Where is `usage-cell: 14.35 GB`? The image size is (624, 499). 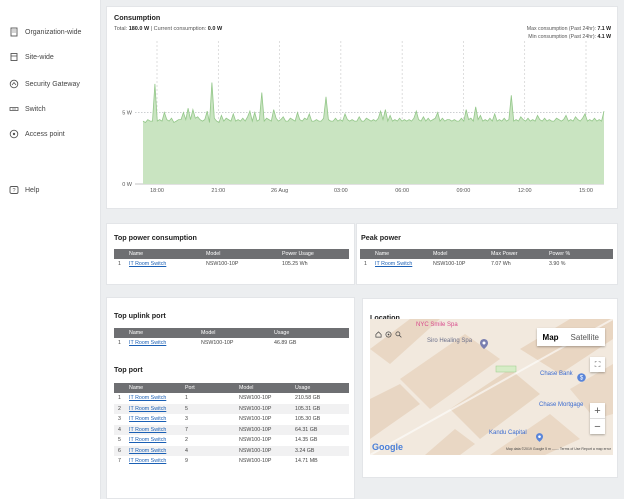 usage-cell: 14.35 GB is located at coordinates (306, 440).